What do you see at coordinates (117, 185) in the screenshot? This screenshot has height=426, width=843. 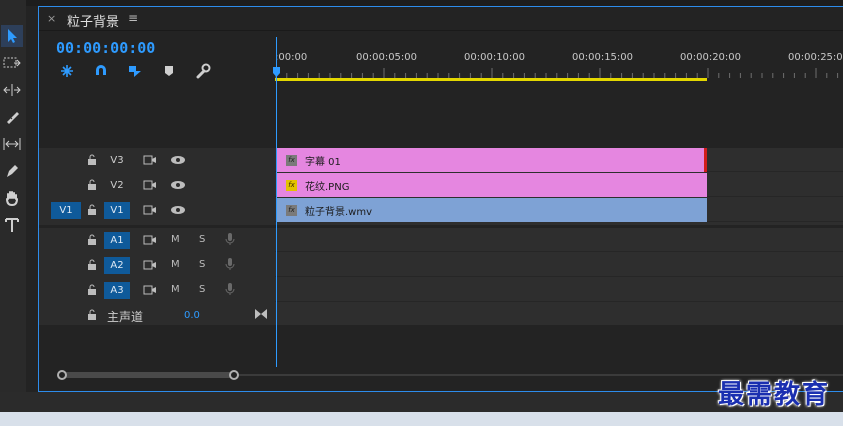 I see `track-name-v2: V2` at bounding box center [117, 185].